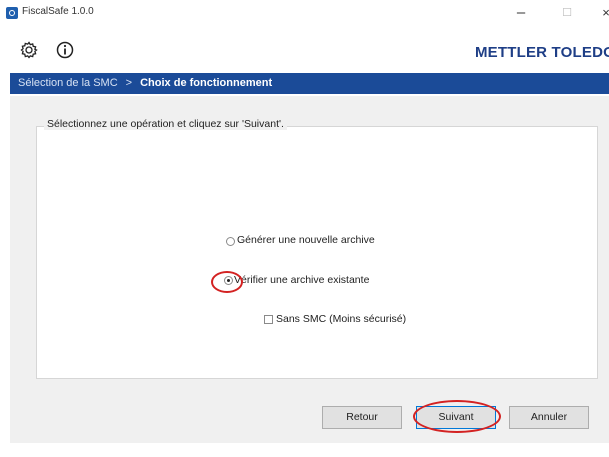  Describe the element at coordinates (521, 13) in the screenshot. I see `minimize-button: –` at that location.